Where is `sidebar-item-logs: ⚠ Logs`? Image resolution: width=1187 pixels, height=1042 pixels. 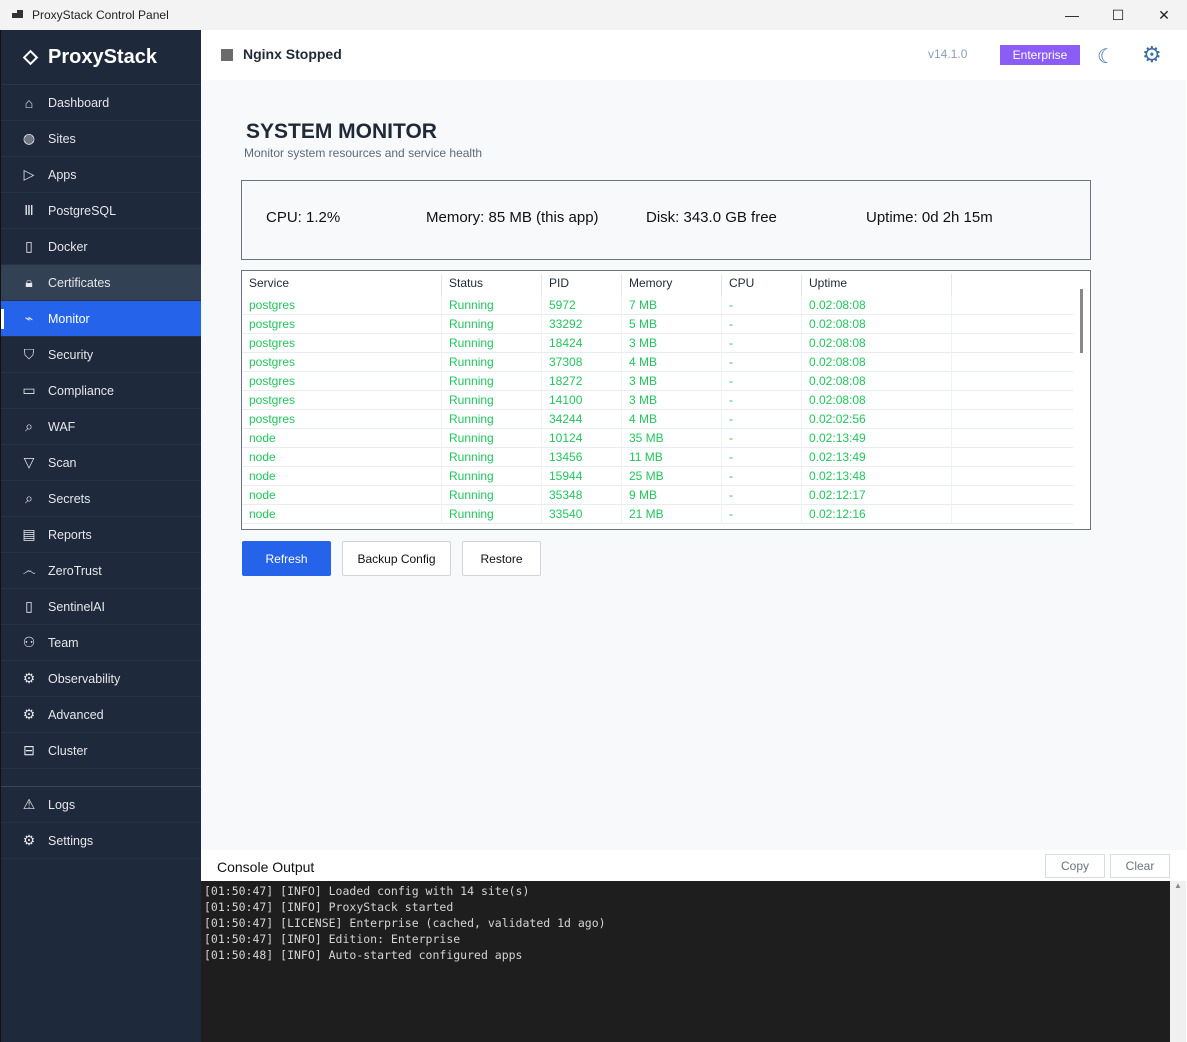 sidebar-item-logs: ⚠ Logs is located at coordinates (101, 805).